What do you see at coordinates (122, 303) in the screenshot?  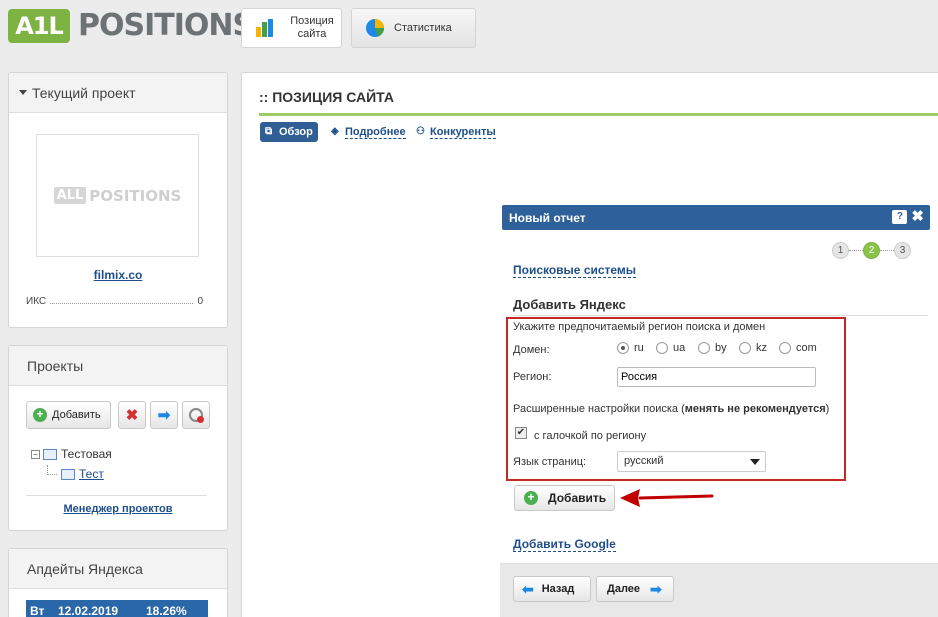 I see `dotted-leader` at bounding box center [122, 303].